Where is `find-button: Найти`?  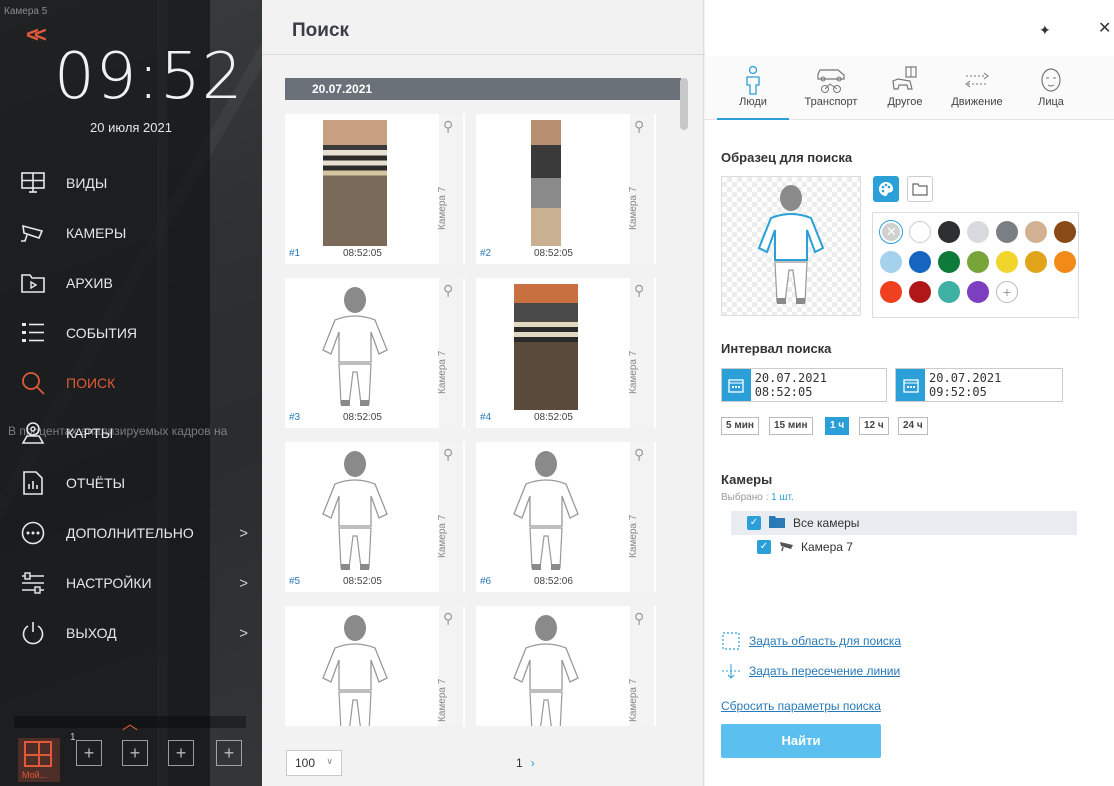
find-button: Найти is located at coordinates (801, 741).